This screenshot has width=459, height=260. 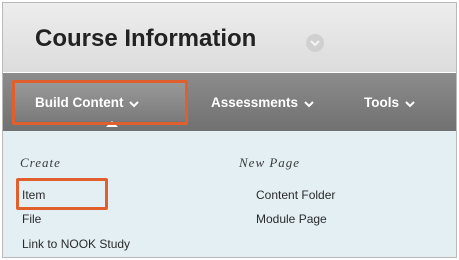 I want to click on menu-item-link-to-nook-study: Link to NOOK Study, so click(x=76, y=244).